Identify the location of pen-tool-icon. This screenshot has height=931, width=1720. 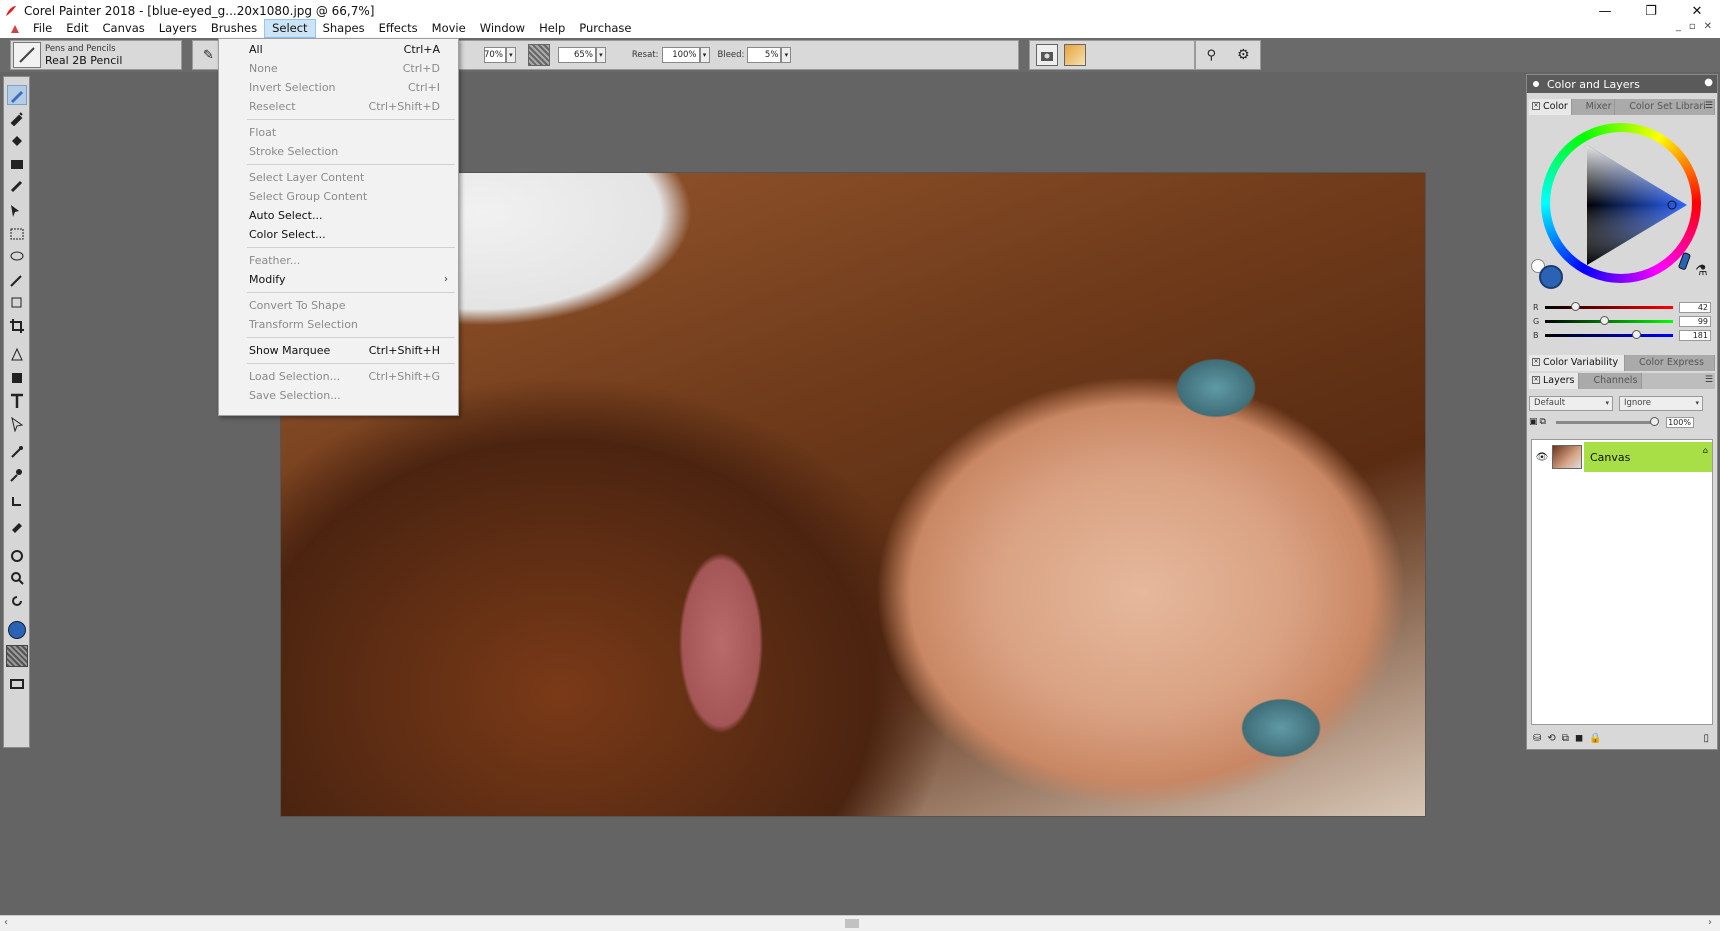
(17, 355).